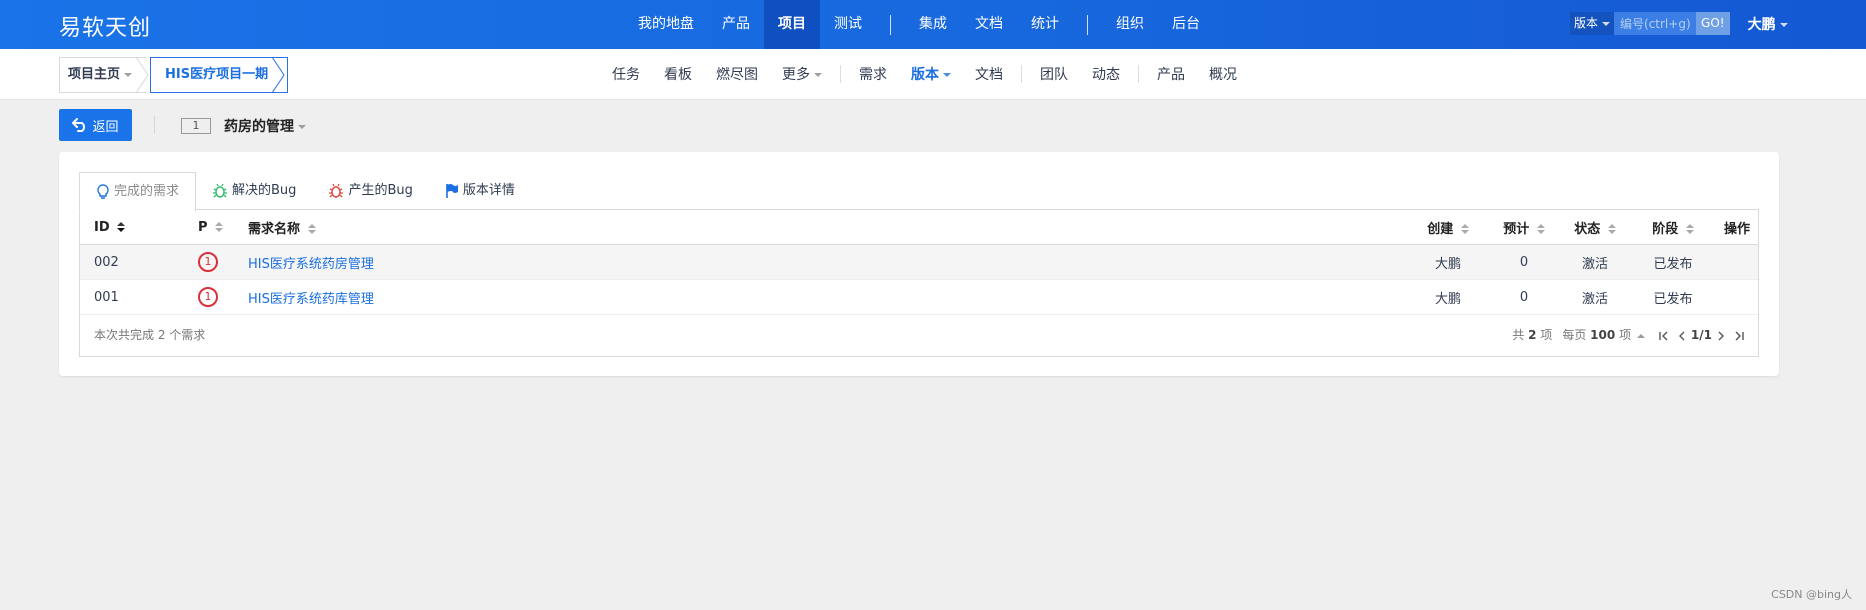 The image size is (1866, 610). What do you see at coordinates (1171, 74) in the screenshot?
I see `tab-product: 产品` at bounding box center [1171, 74].